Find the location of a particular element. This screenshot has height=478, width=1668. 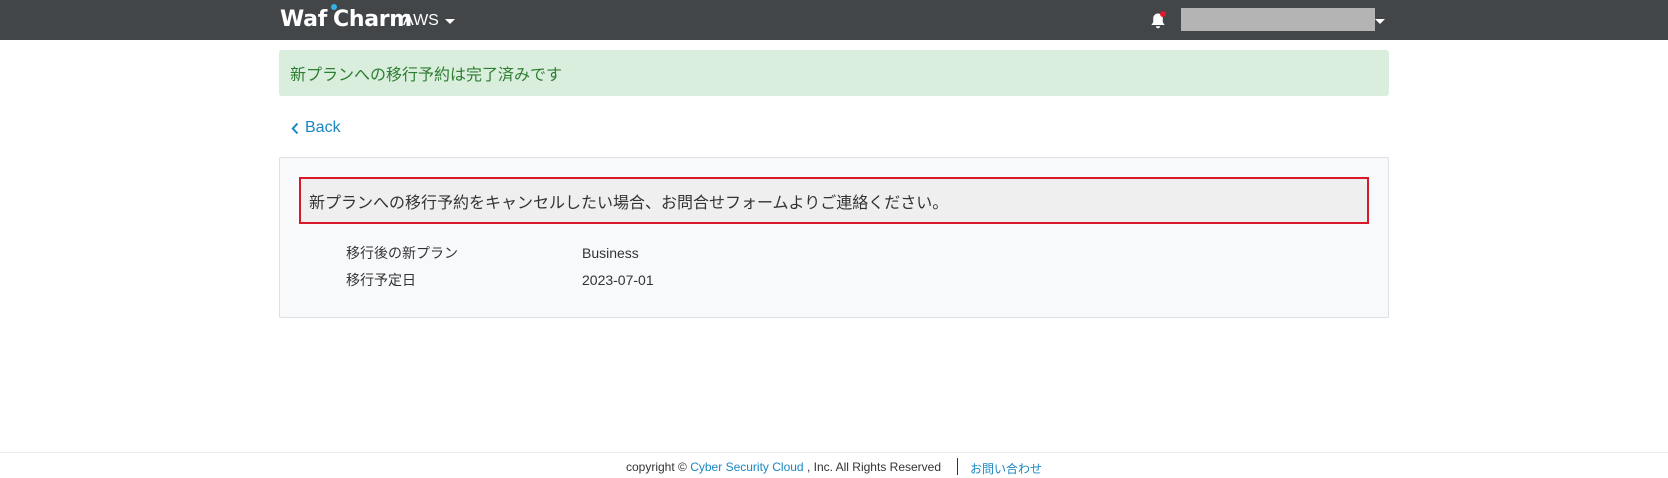

copyright-prefix: copyright © is located at coordinates (656, 467).